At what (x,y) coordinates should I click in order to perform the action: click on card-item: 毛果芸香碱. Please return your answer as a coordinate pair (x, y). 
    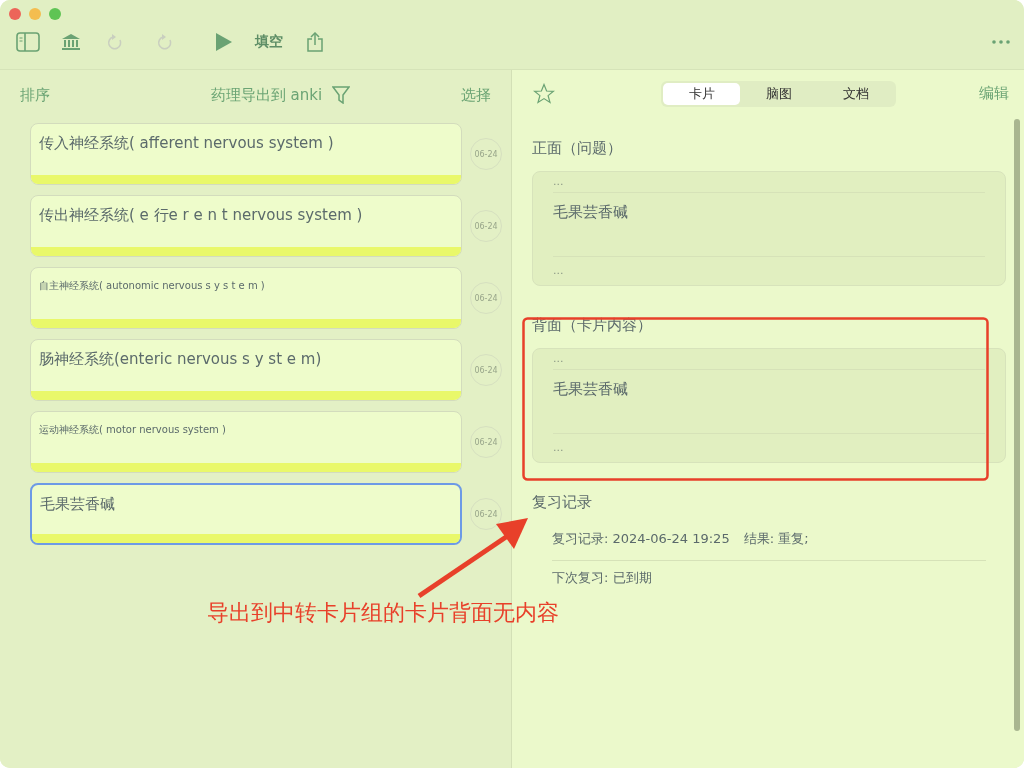
    Looking at the image, I should click on (246, 514).